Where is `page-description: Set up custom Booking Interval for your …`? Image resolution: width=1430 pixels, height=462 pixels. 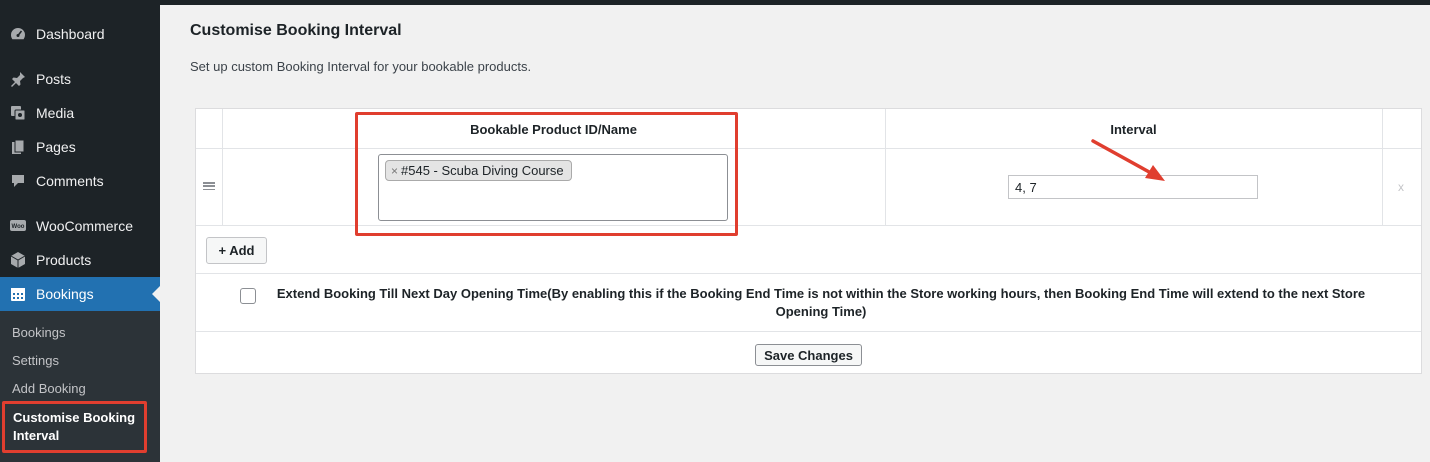 page-description: Set up custom Booking Interval for your … is located at coordinates (361, 66).